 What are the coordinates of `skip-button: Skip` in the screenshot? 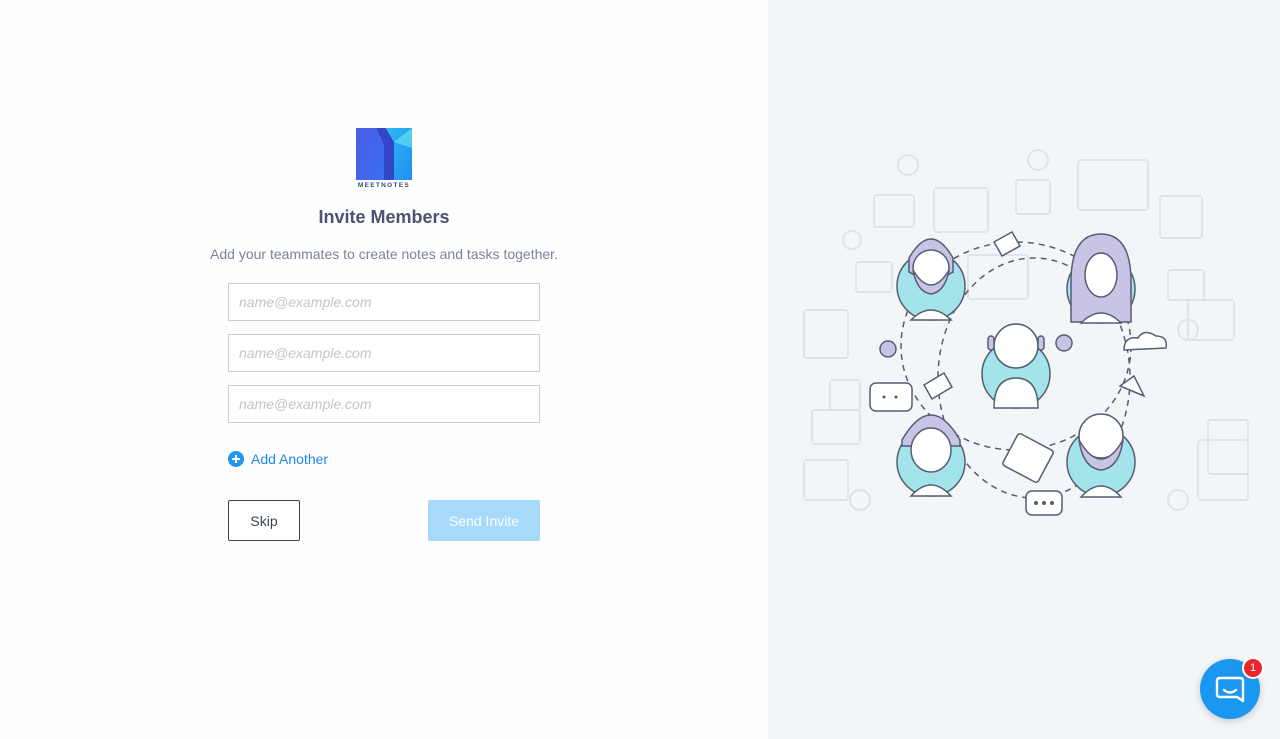 It's located at (264, 520).